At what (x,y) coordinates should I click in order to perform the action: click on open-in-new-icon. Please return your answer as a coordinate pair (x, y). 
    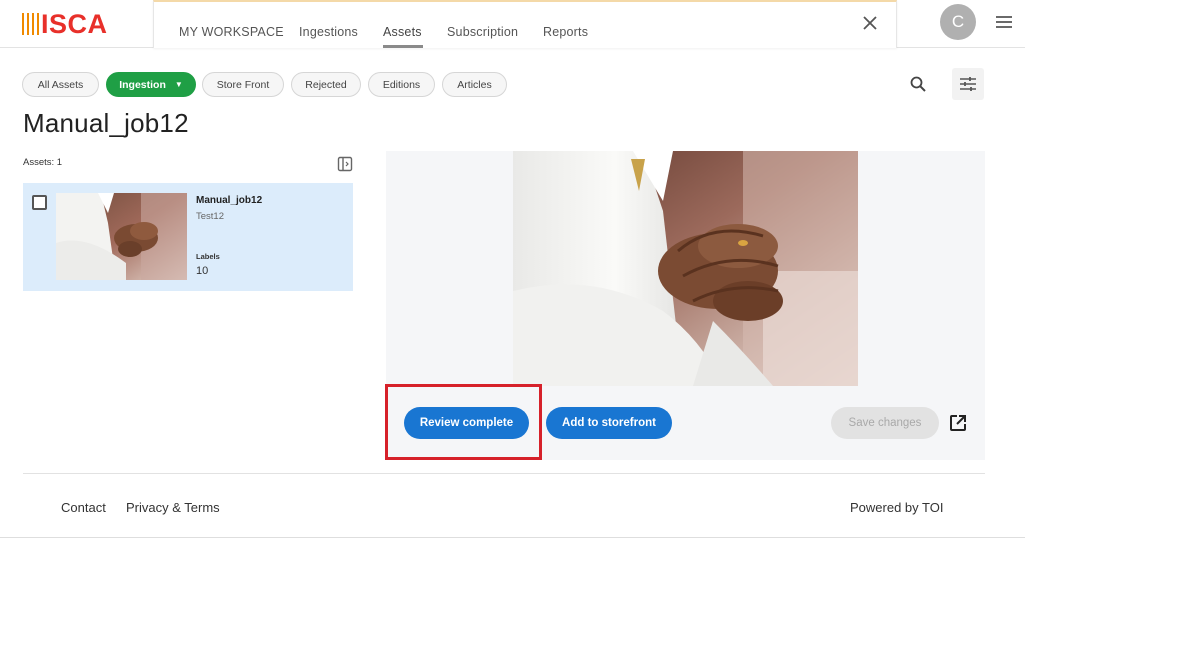
    Looking at the image, I should click on (958, 423).